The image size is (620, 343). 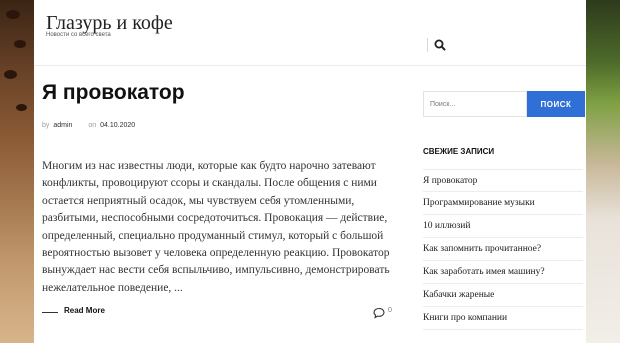 I want to click on recent-post-link: Книги про компании, so click(x=503, y=318).